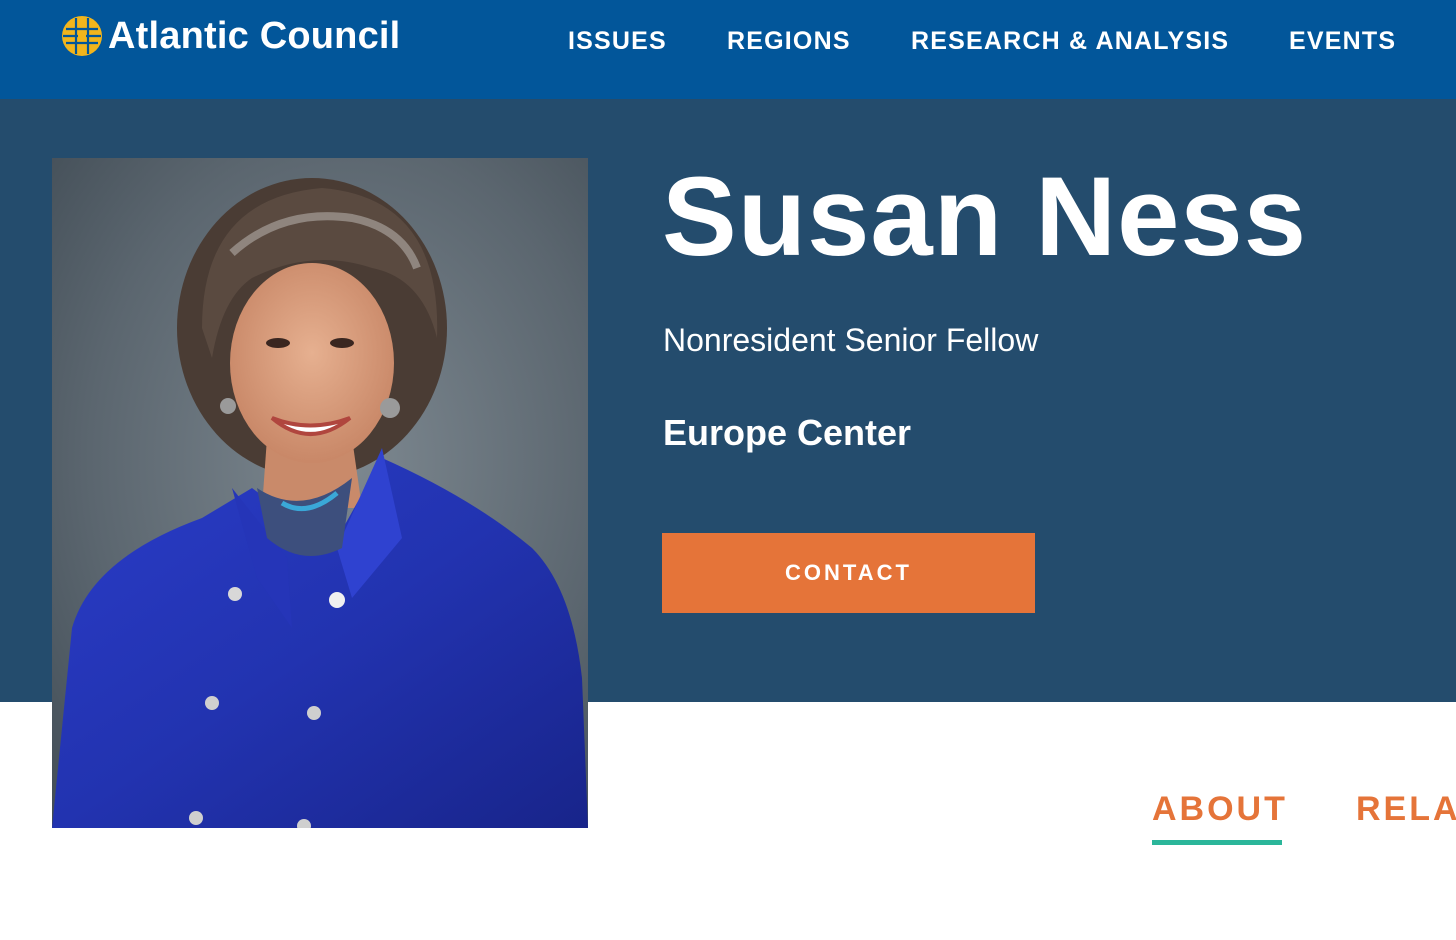 The image size is (1456, 940). I want to click on tab-active-underline, so click(1217, 842).